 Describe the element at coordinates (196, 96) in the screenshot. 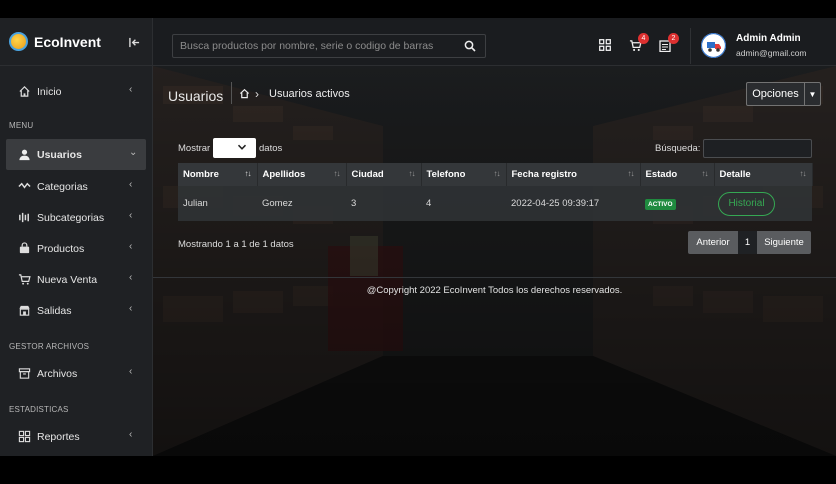

I see `page-title: Usuarios` at that location.